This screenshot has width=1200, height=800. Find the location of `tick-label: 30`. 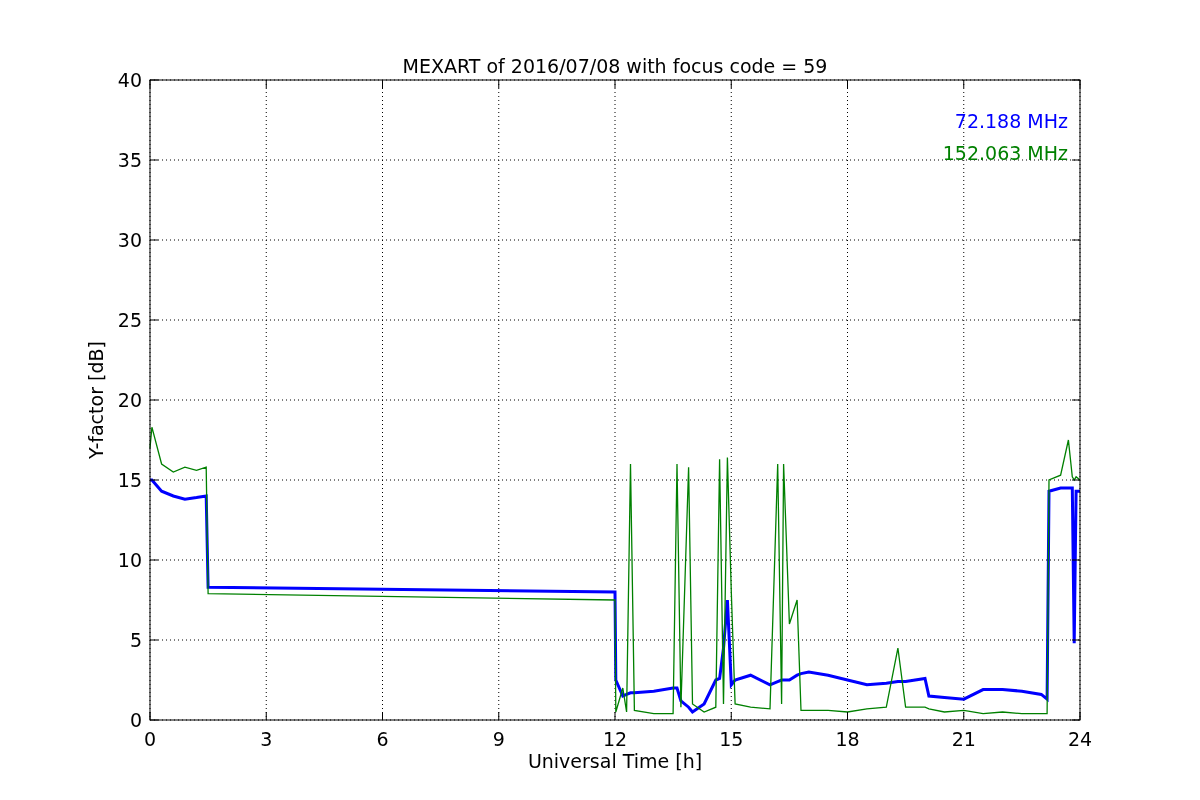

tick-label: 30 is located at coordinates (129, 240).